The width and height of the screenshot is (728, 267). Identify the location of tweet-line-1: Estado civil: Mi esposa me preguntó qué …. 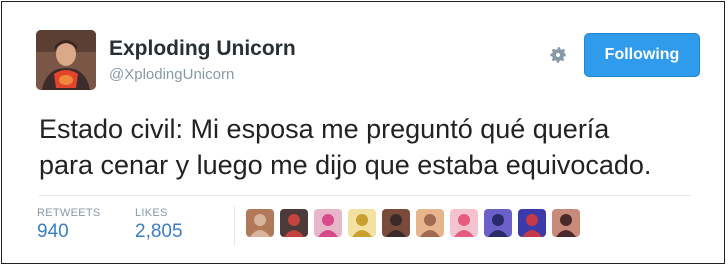
(324, 129).